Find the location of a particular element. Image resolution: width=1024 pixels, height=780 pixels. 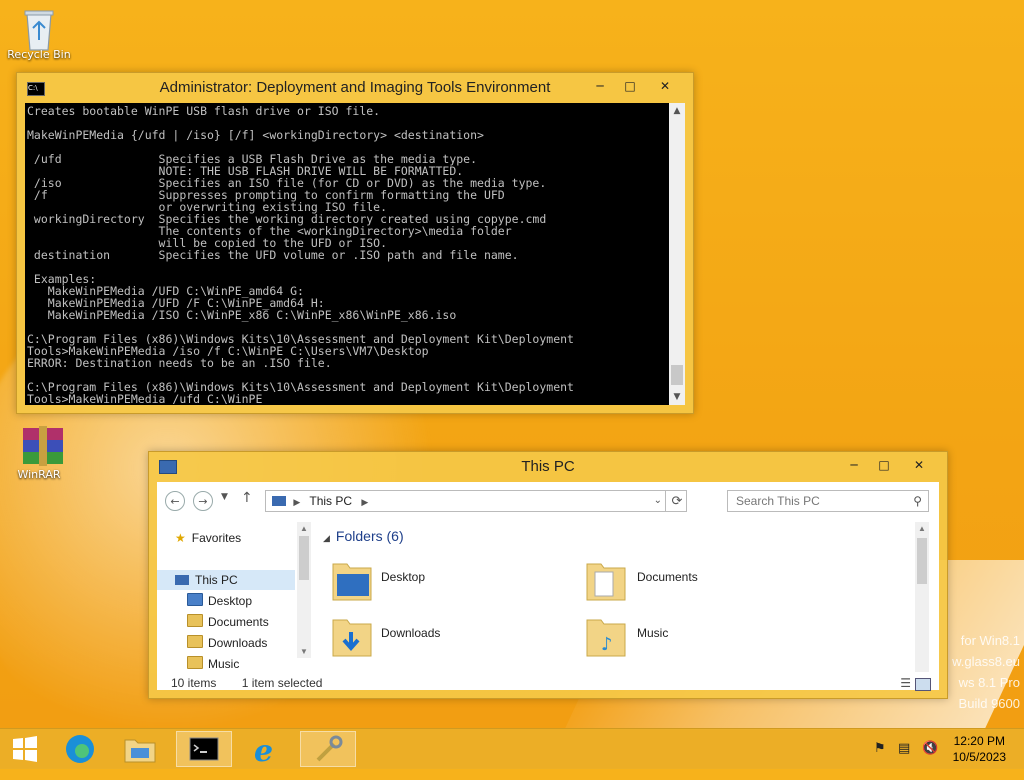

sidebar-item-music: Music is located at coordinates (213, 664).